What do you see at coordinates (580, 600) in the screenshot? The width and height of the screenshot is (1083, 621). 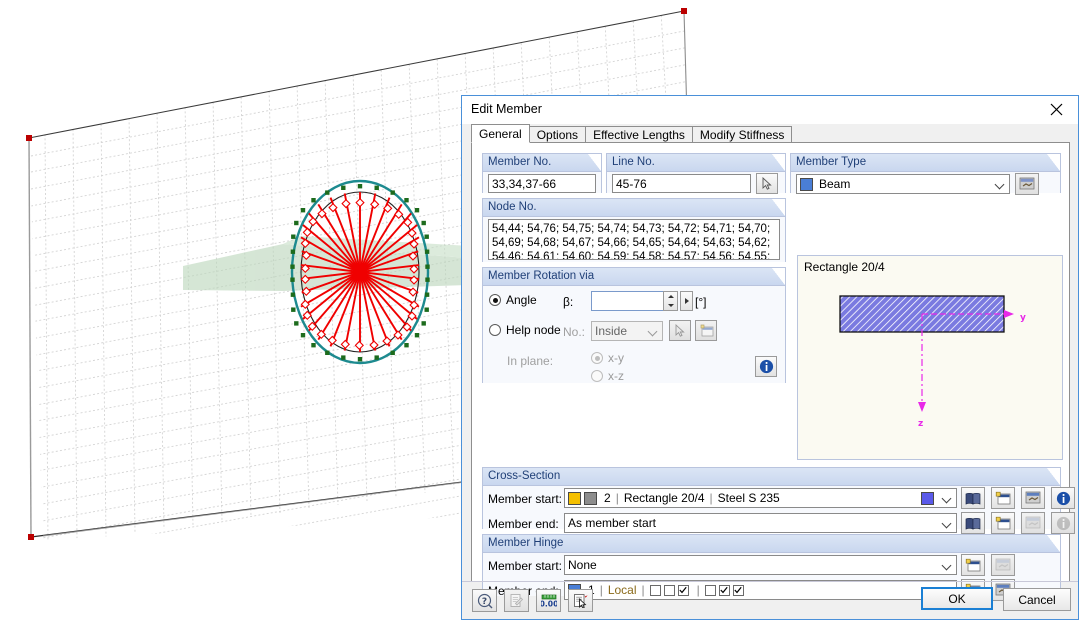 I see `select-doc-icon` at bounding box center [580, 600].